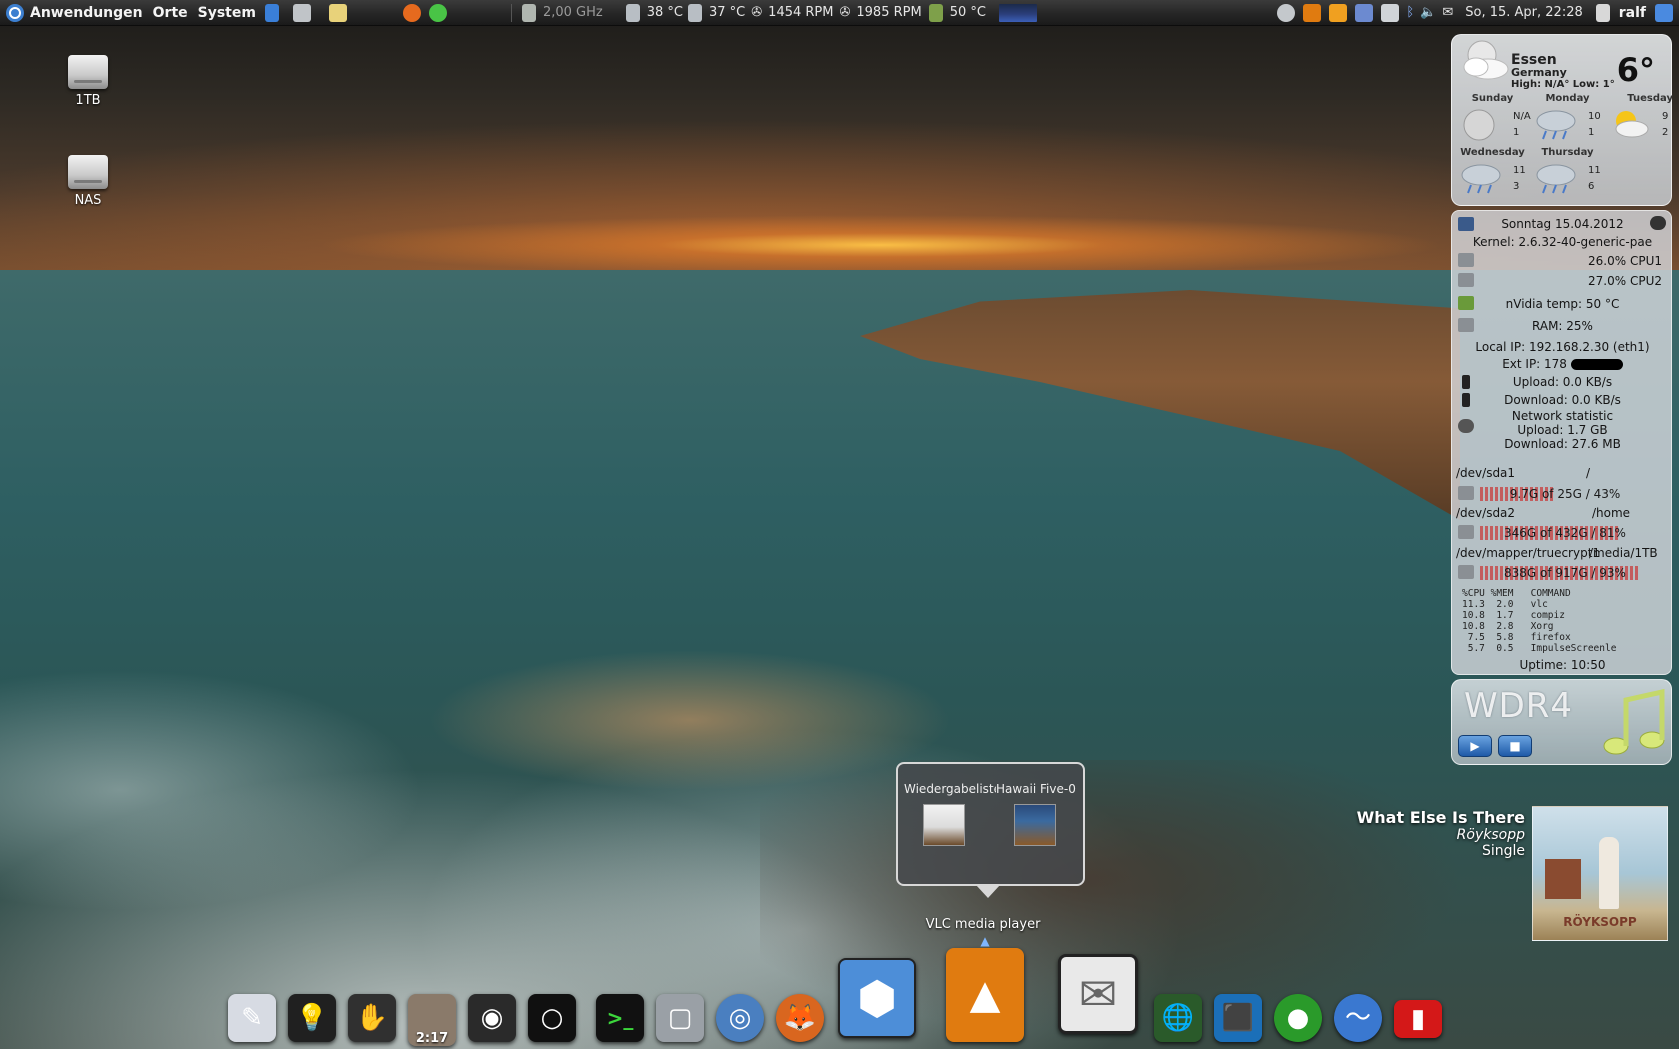 The width and height of the screenshot is (1679, 1049). What do you see at coordinates (1447, 12) in the screenshot?
I see `mail-tray-icon: ✉` at bounding box center [1447, 12].